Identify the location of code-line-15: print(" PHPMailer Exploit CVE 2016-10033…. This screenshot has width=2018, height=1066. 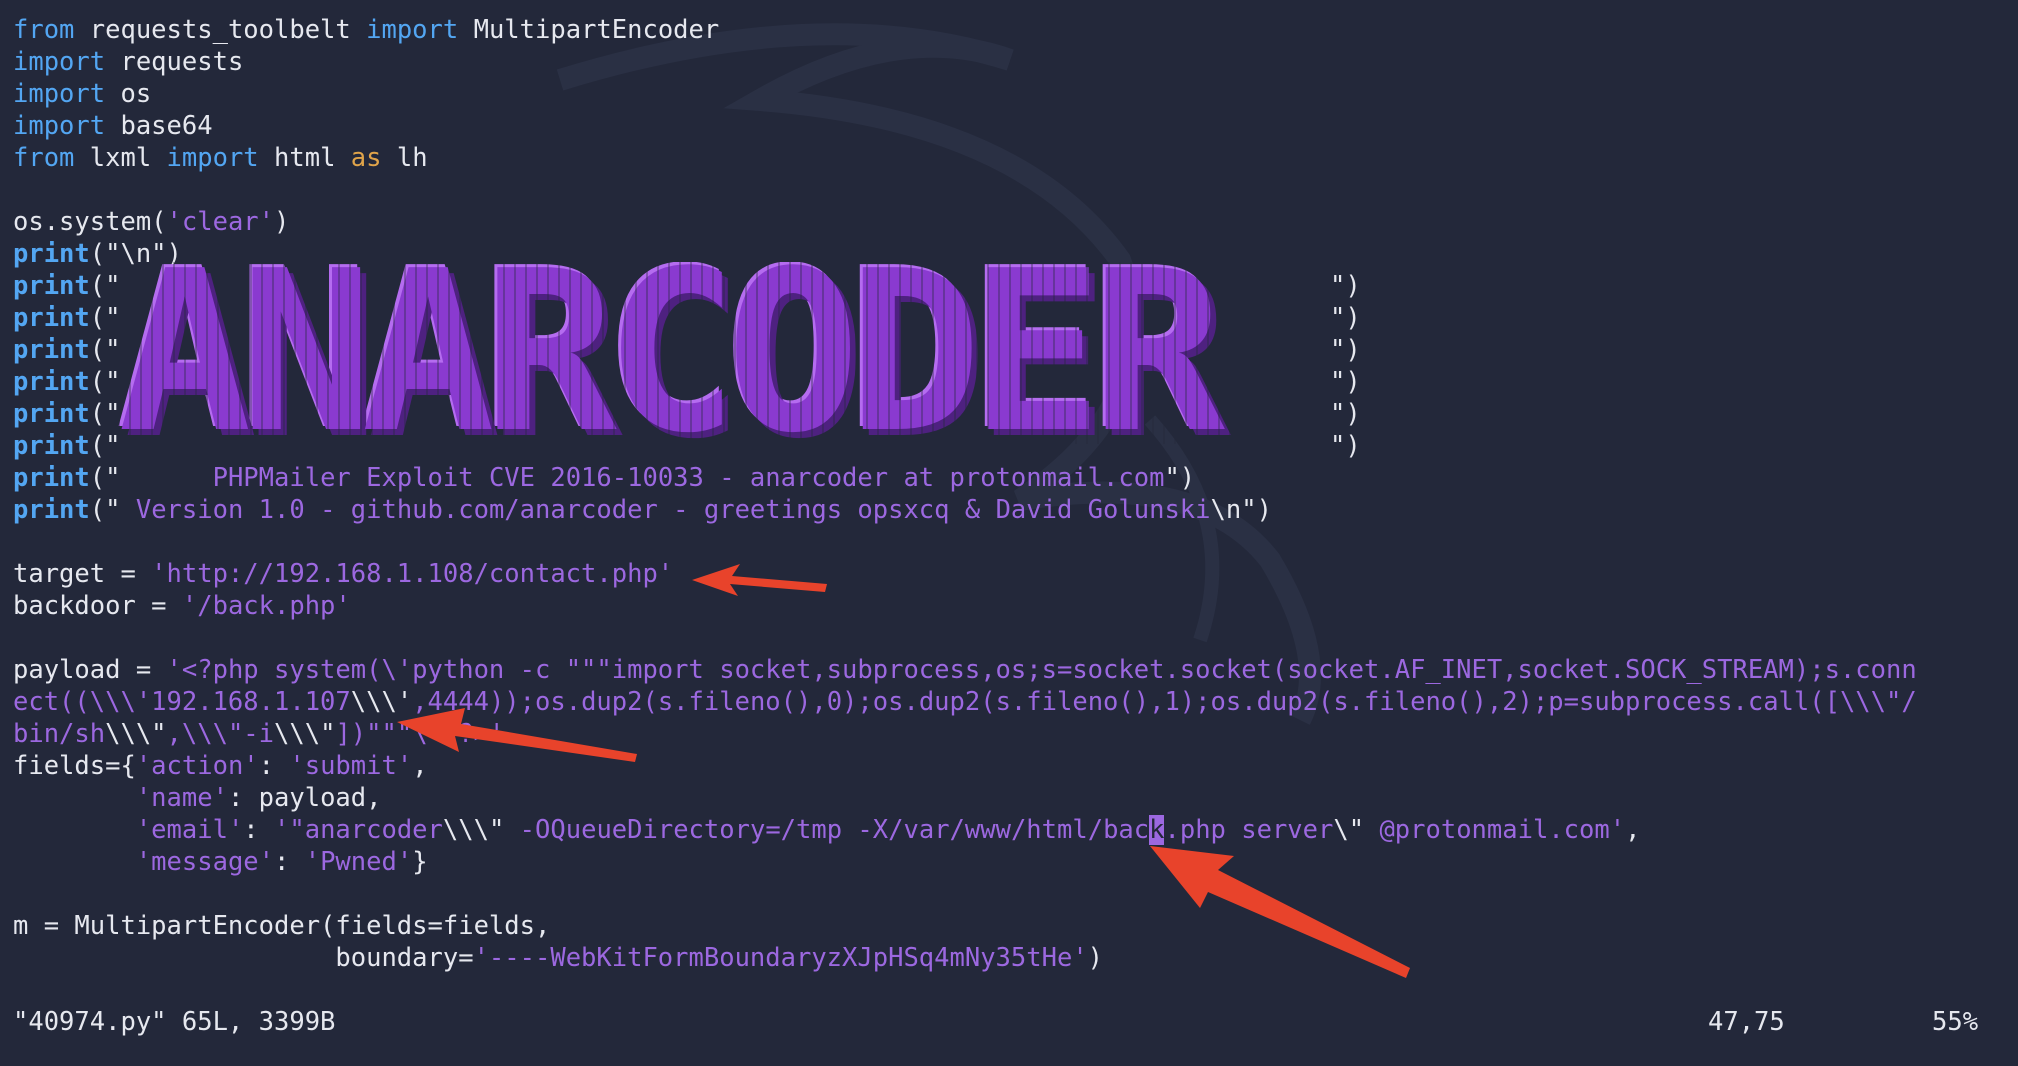
(604, 478).